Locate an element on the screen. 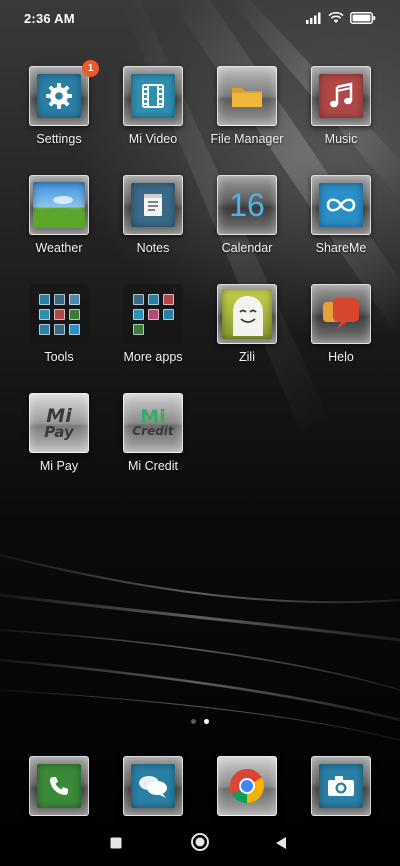  chat-bubble-icon is located at coordinates (341, 313).